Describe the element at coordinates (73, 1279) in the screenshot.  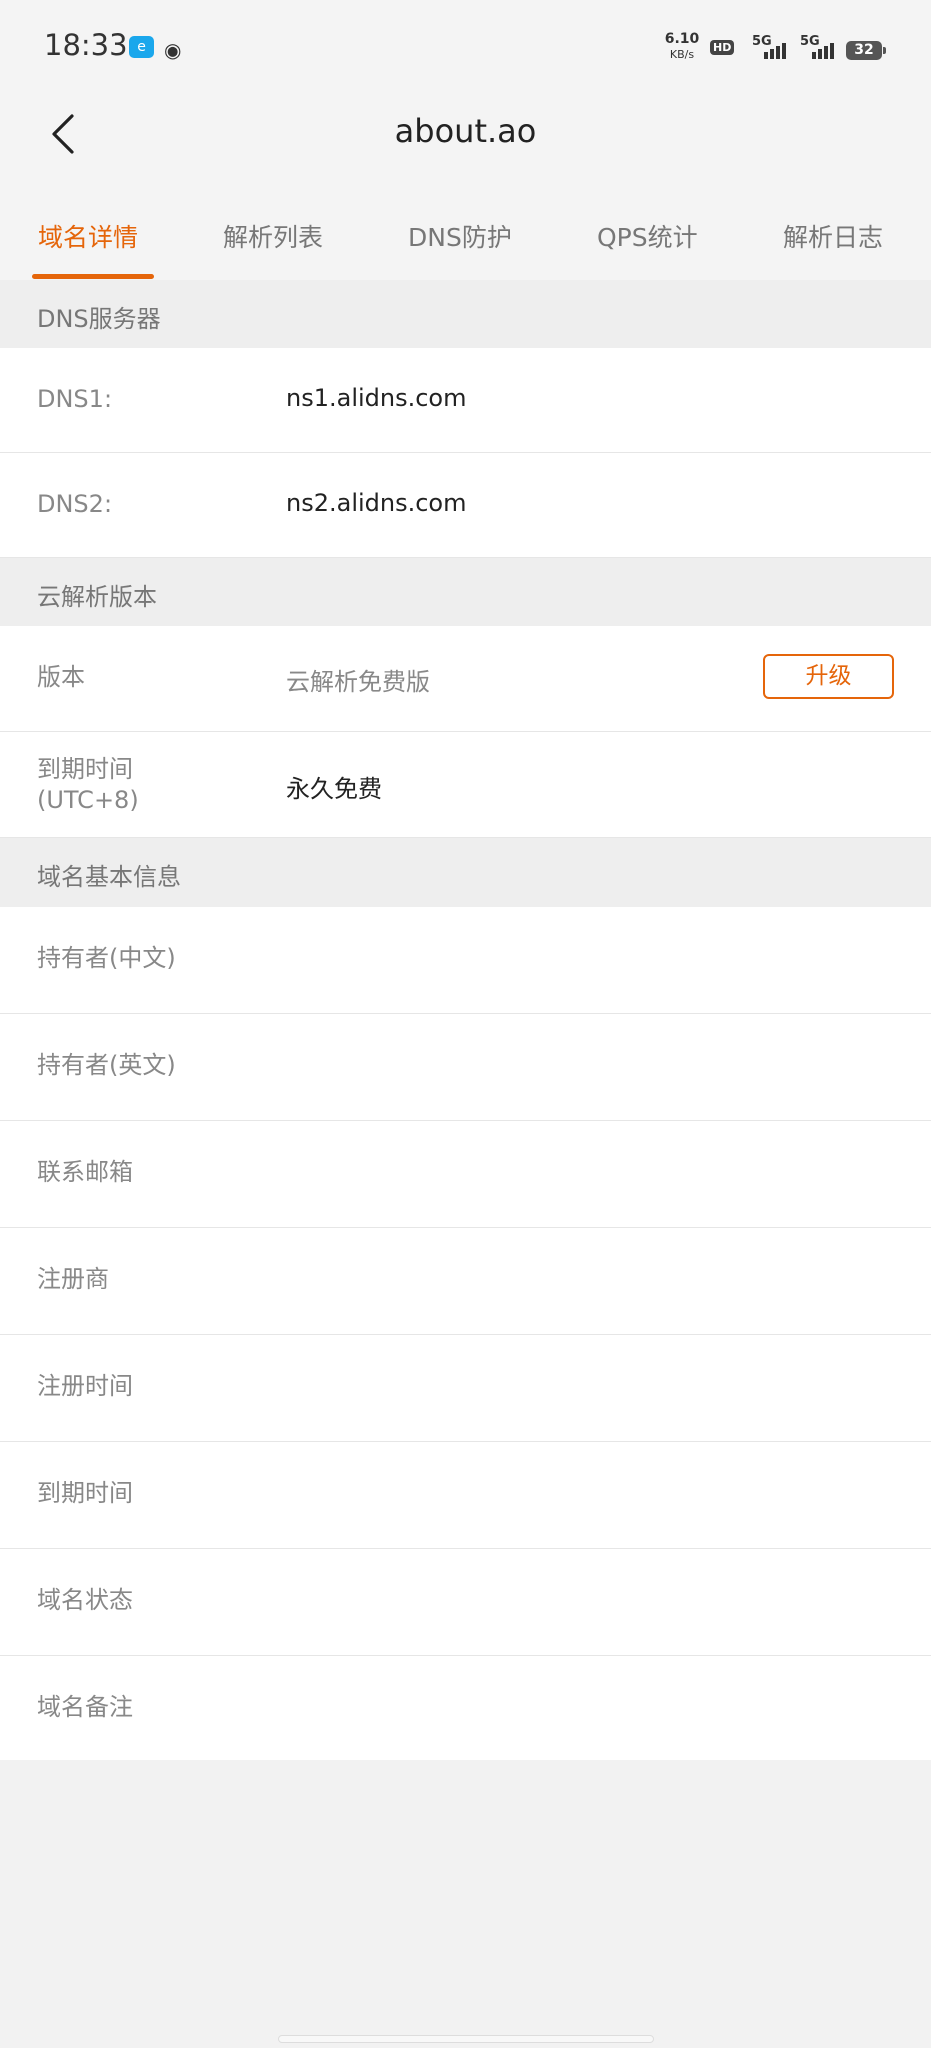
I see `registrar-label: 注册商` at that location.